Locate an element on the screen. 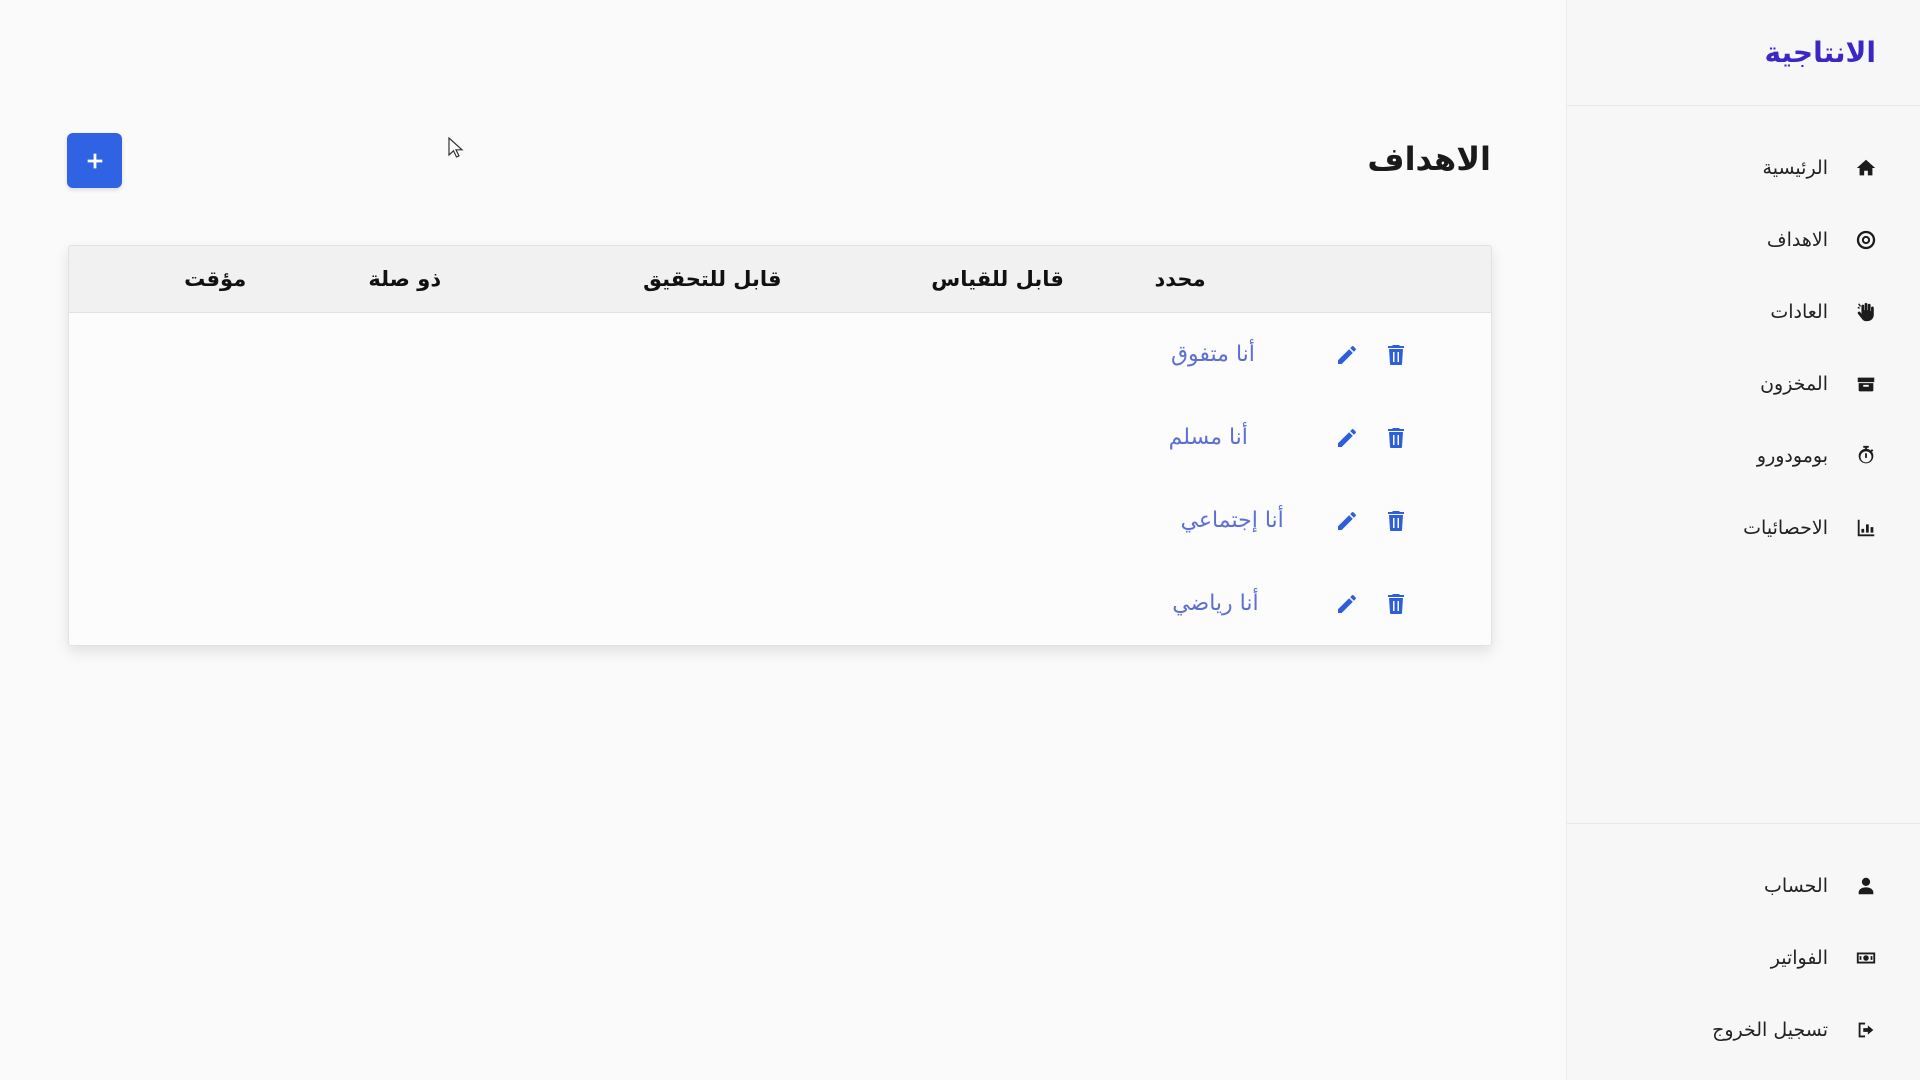 Image resolution: width=1920 pixels, height=1080 pixels. sidebar-item-label: الاحصائيات is located at coordinates (1785, 528).